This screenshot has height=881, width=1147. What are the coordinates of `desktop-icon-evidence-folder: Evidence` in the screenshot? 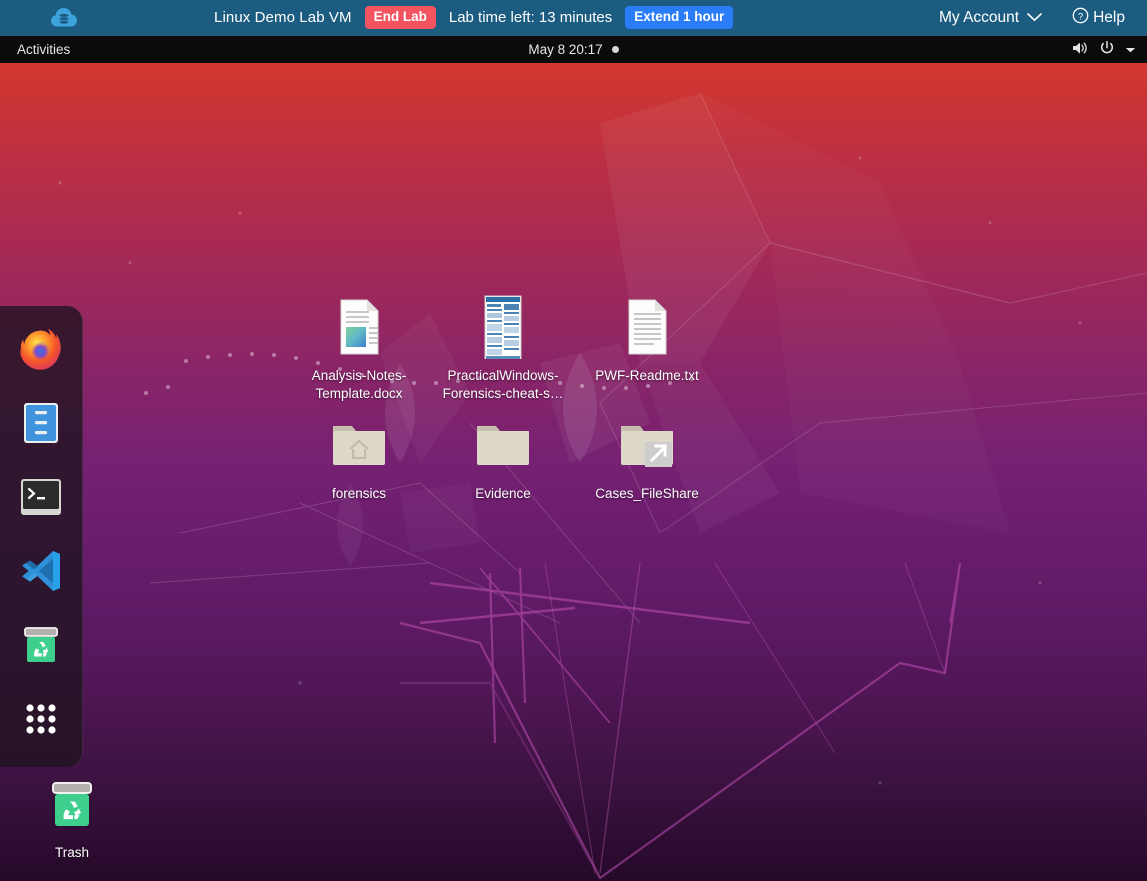 It's located at (503, 458).